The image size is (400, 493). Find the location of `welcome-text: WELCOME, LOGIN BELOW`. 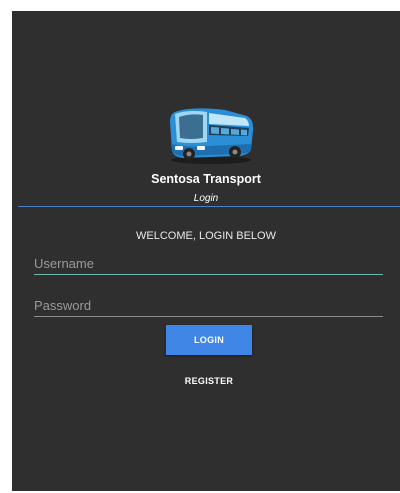

welcome-text: WELCOME, LOGIN BELOW is located at coordinates (206, 236).